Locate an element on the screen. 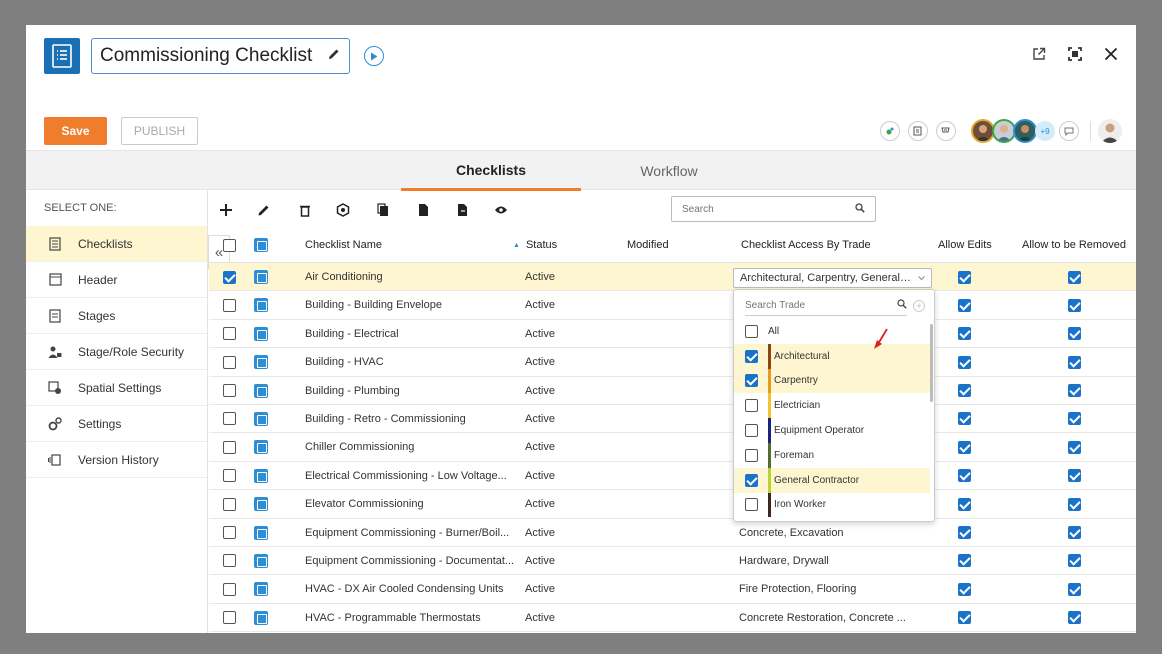 The height and width of the screenshot is (654, 1162). trade-option-electrician: Electrician is located at coordinates (832, 406).